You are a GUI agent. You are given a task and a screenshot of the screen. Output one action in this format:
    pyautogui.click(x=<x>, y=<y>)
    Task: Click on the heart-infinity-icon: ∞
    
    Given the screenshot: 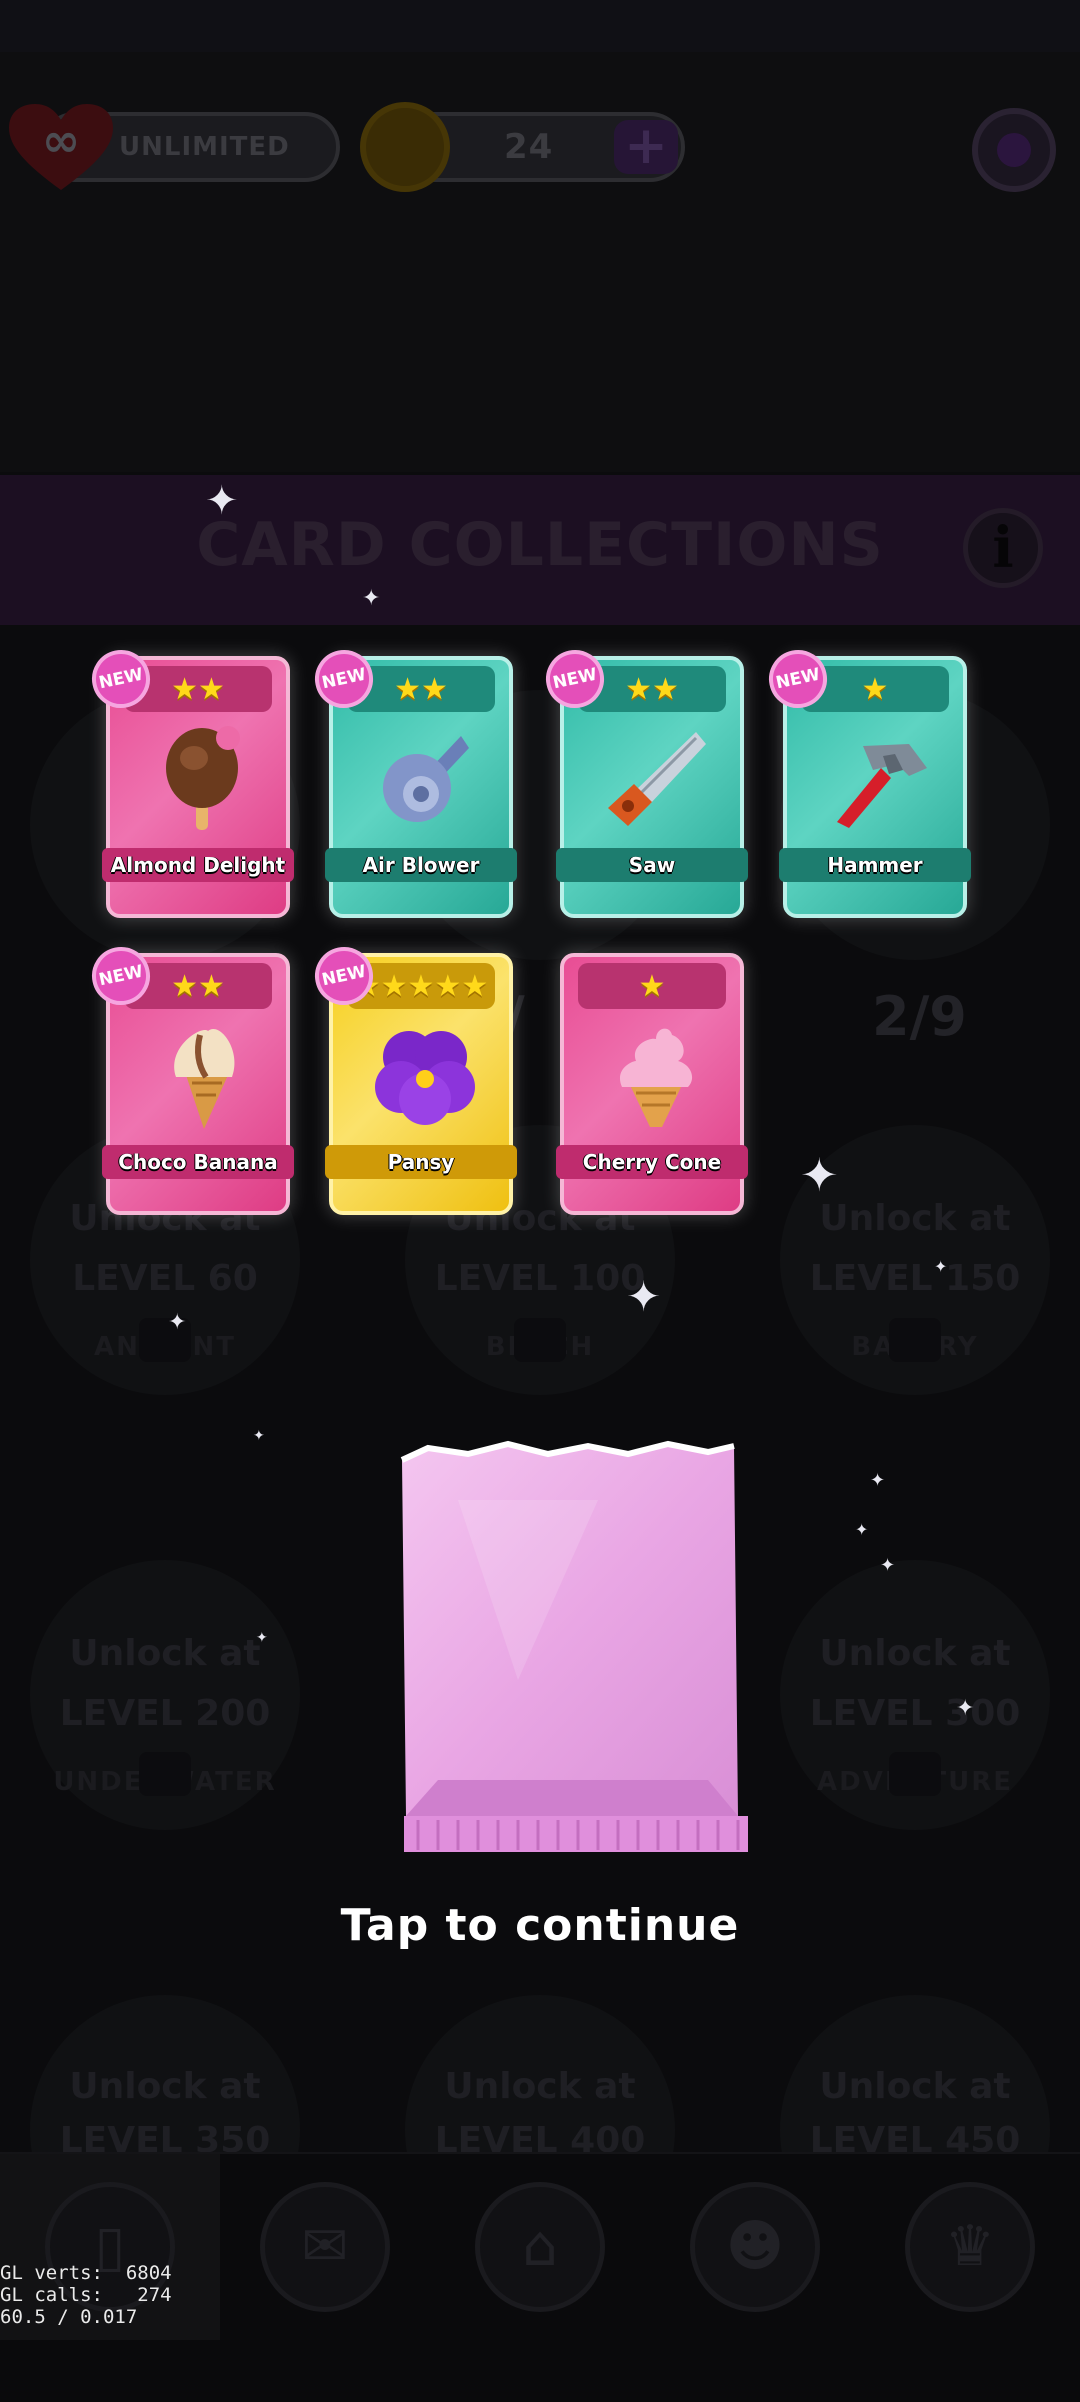 What is the action you would take?
    pyautogui.click(x=61, y=147)
    